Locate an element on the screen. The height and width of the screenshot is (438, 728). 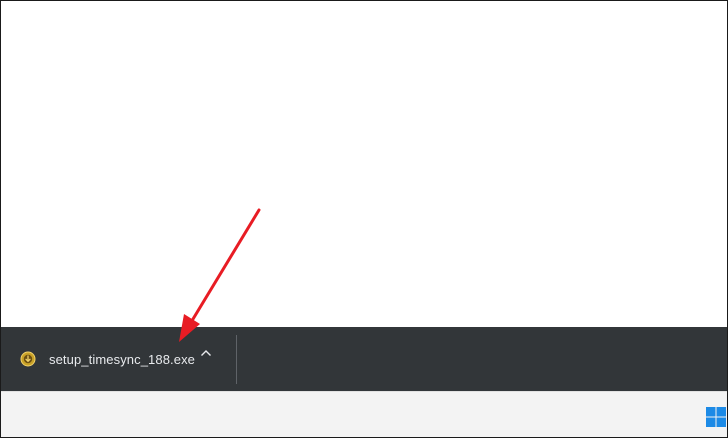
download-options-button is located at coordinates (206, 353).